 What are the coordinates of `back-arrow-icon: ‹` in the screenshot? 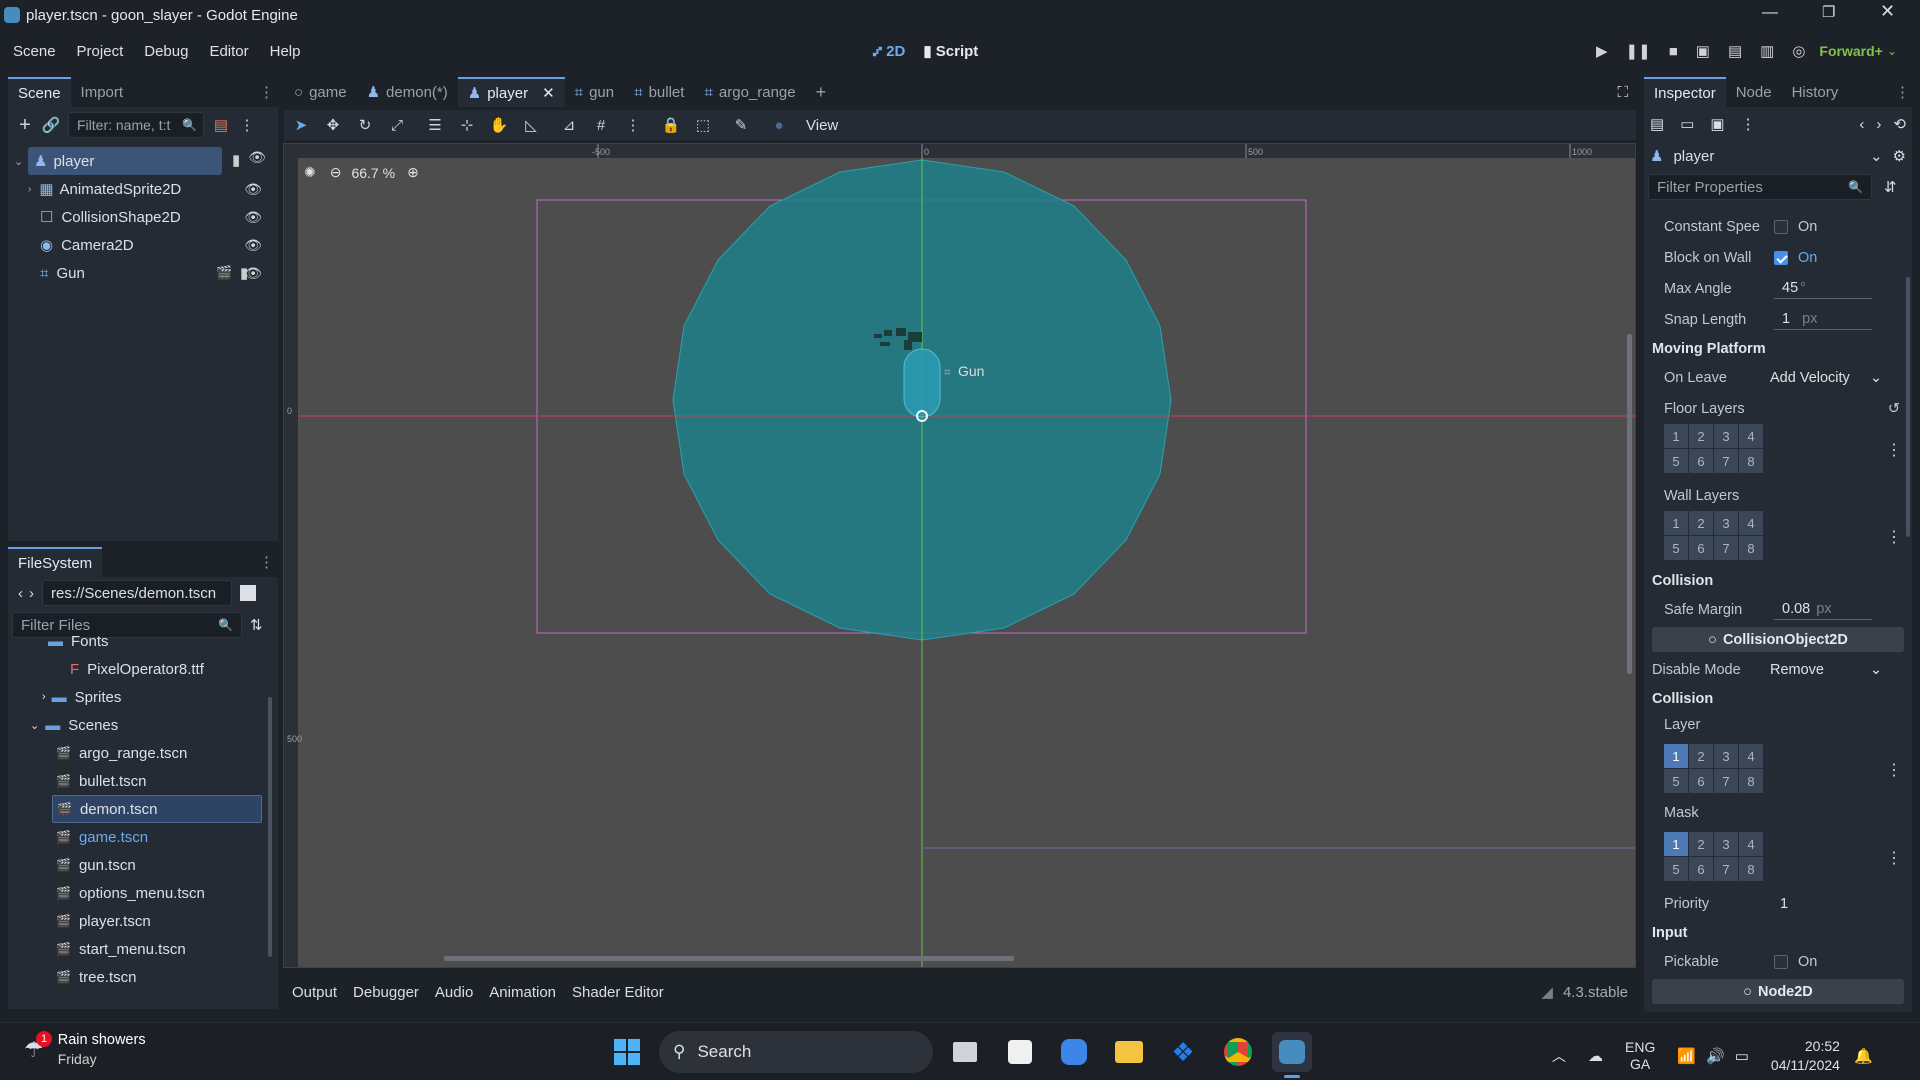 It's located at (20, 593).